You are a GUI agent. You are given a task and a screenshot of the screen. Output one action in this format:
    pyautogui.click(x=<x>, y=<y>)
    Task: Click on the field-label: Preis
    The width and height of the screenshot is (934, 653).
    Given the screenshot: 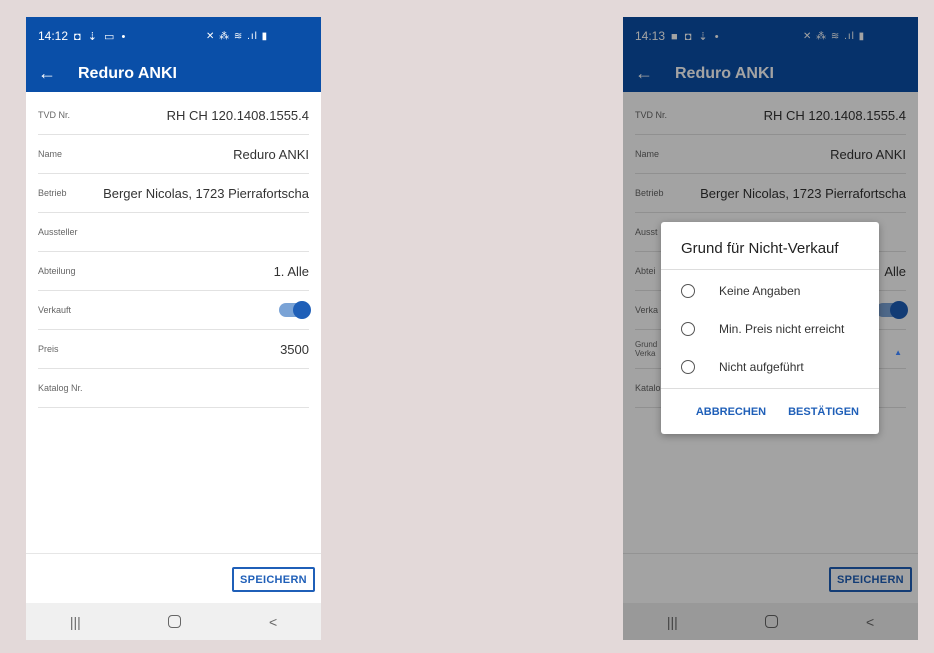 What is the action you would take?
    pyautogui.click(x=48, y=349)
    